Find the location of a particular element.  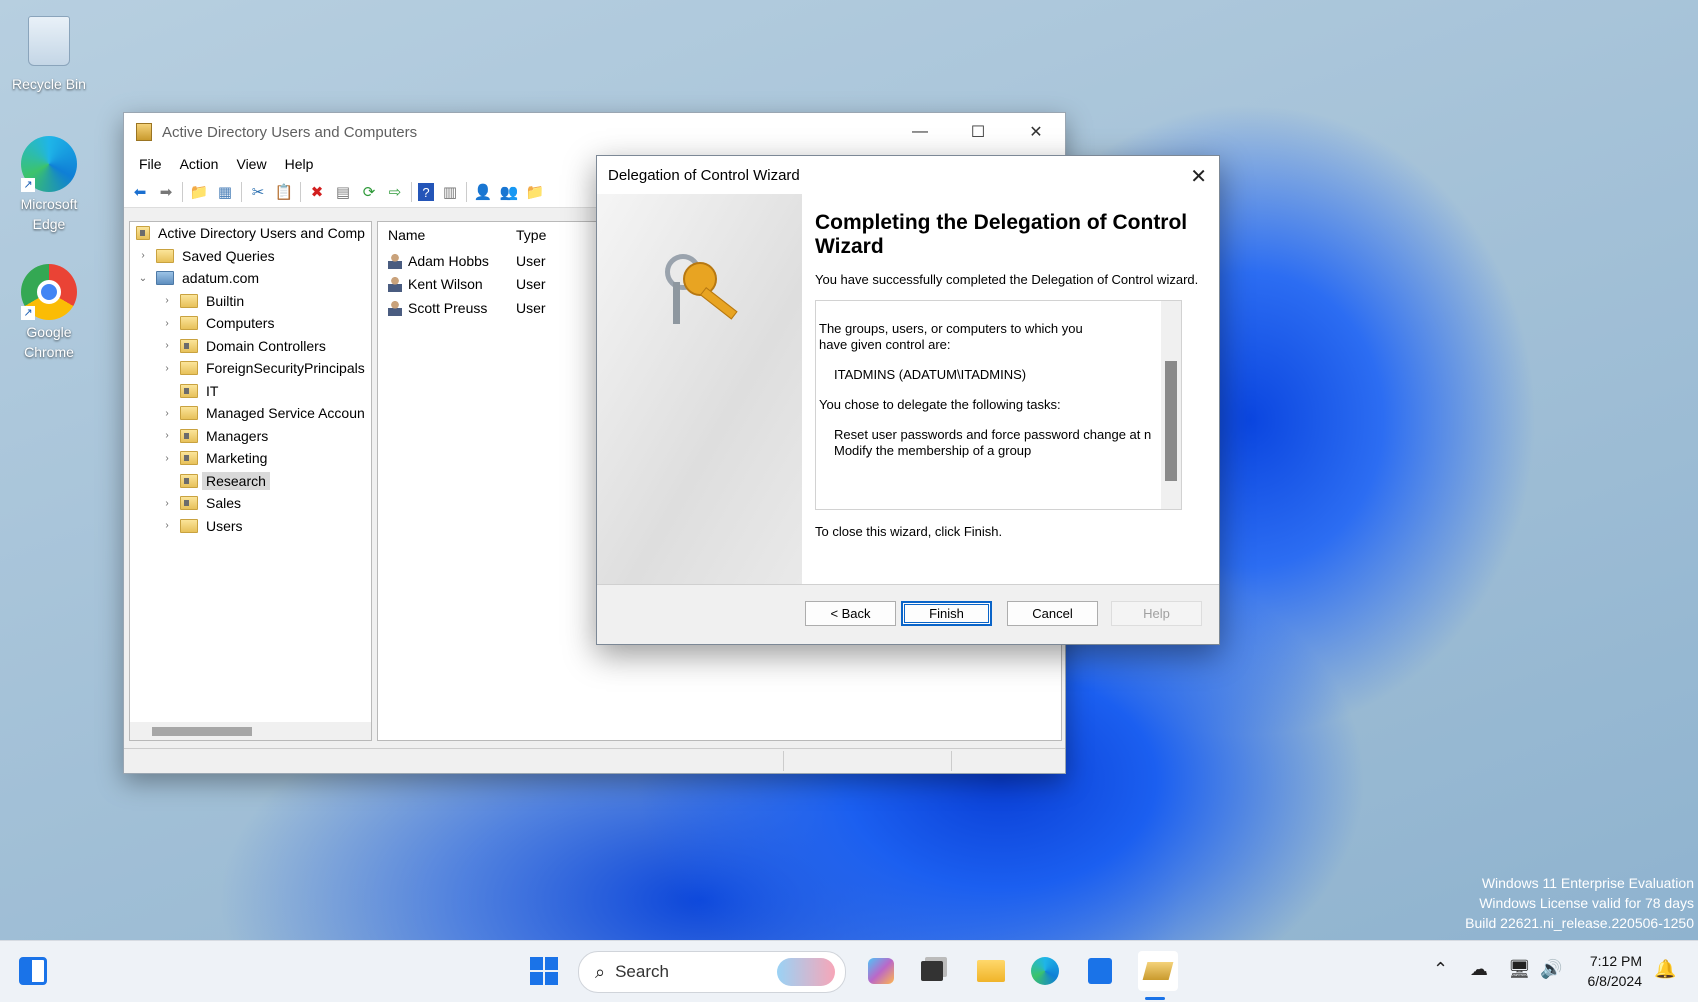

copilot-icon is located at coordinates (881, 971).